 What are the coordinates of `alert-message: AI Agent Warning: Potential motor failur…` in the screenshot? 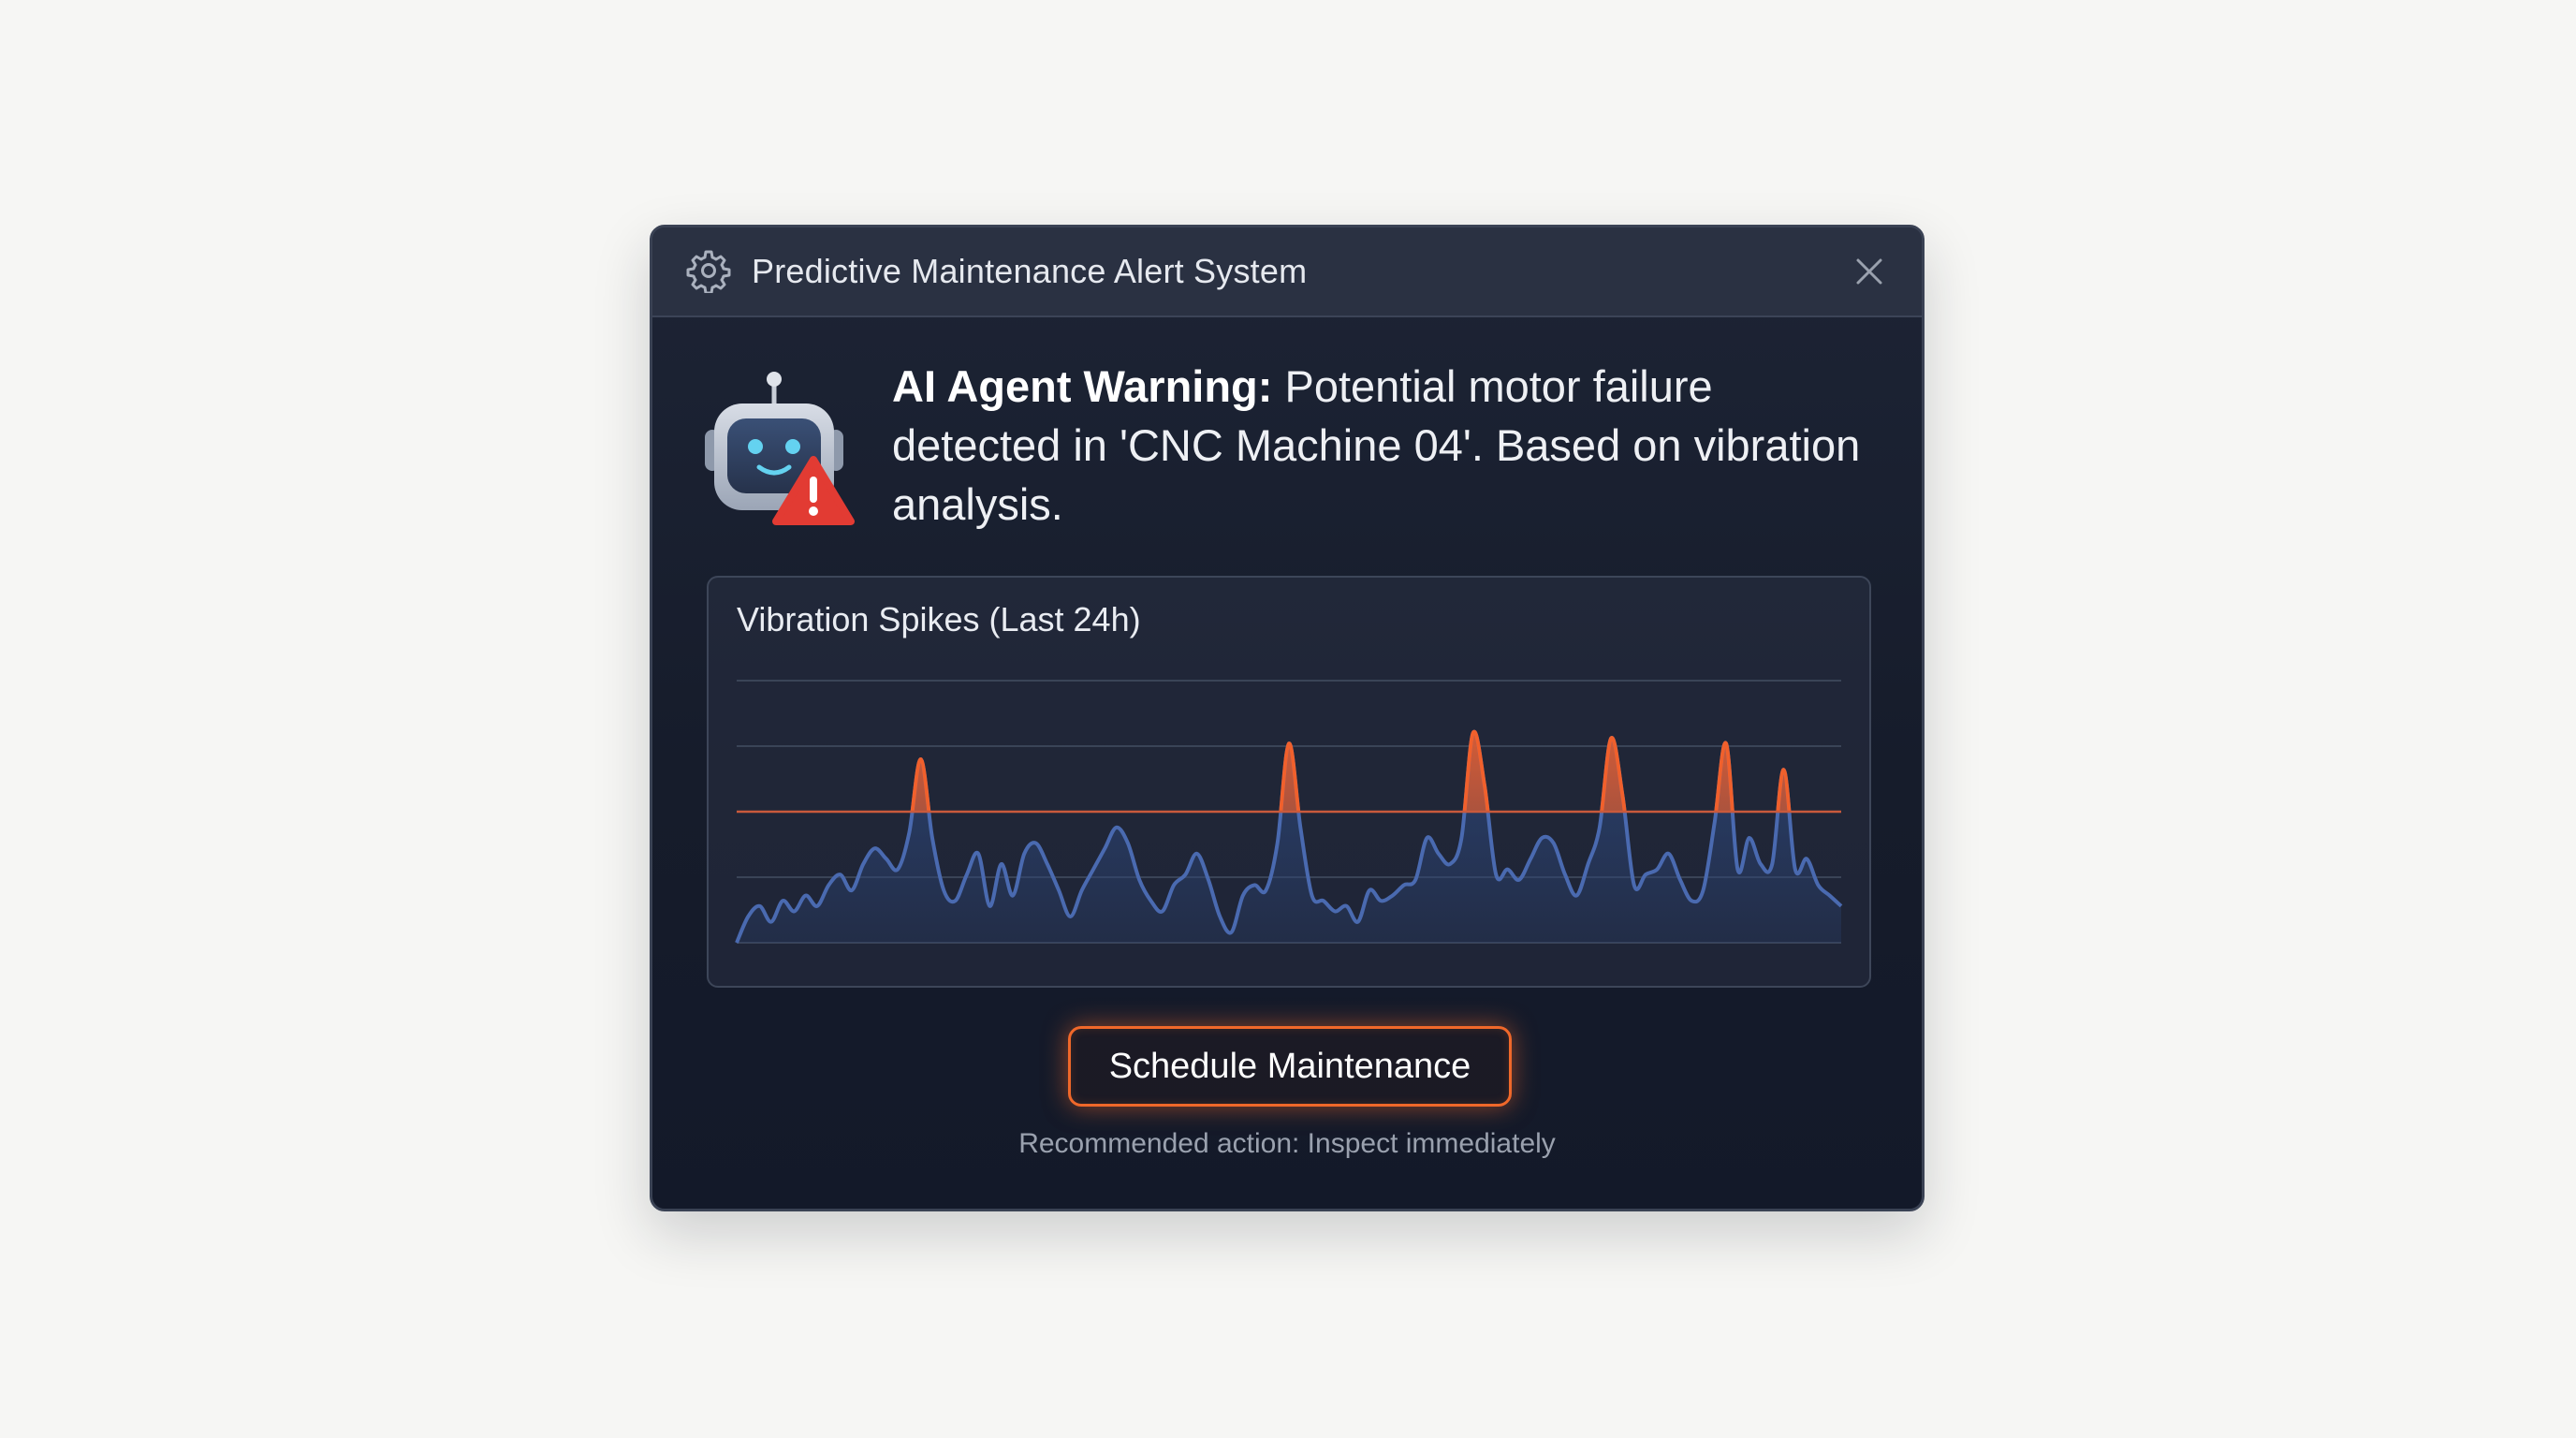 It's located at (1379, 445).